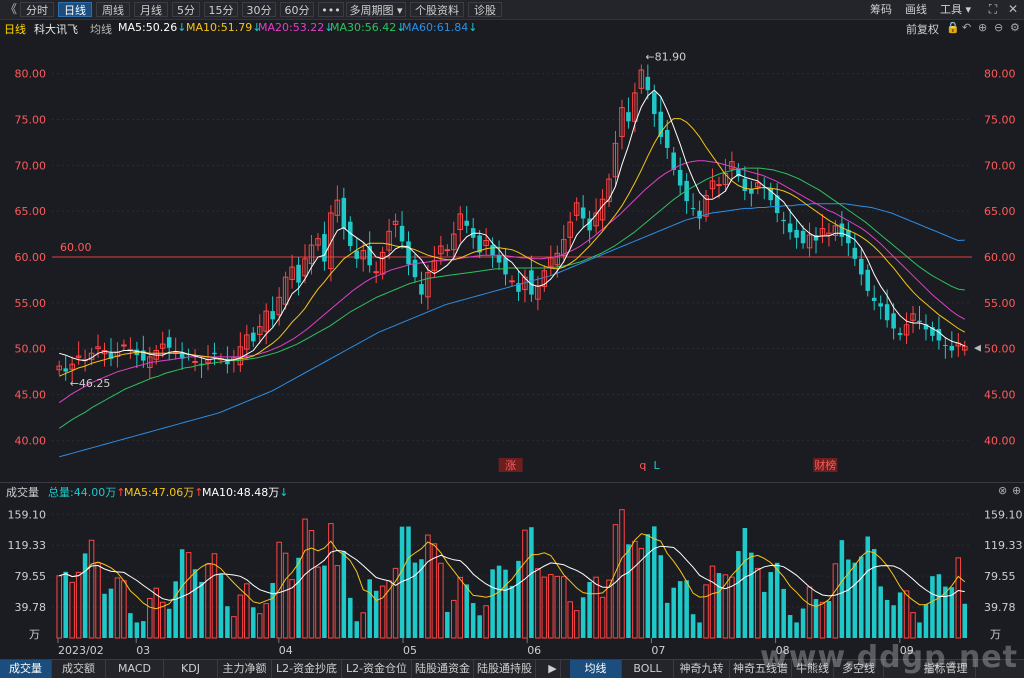 Image resolution: width=1024 pixels, height=678 pixels. What do you see at coordinates (1000, 607) in the screenshot?
I see `vol-tick-right: 39.78` at bounding box center [1000, 607].